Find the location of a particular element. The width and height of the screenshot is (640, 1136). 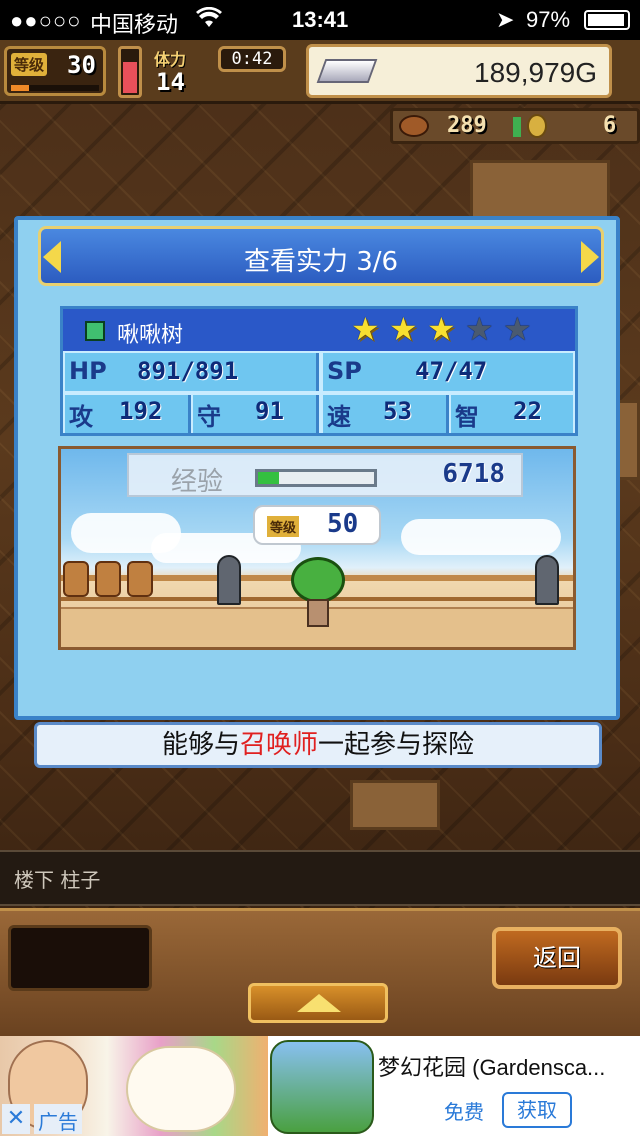

battery-icon is located at coordinates (607, 20).